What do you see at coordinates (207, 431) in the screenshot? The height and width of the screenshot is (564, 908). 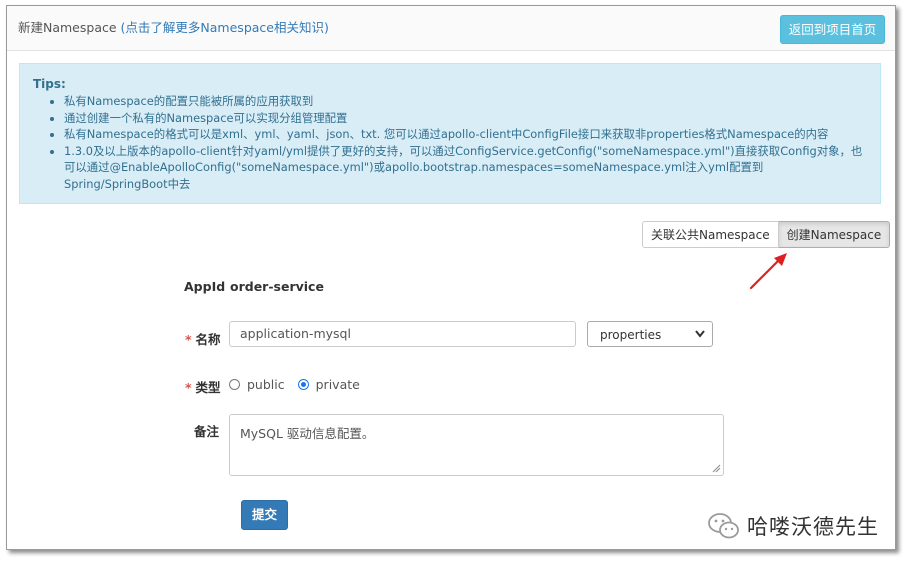 I see `comment-label: 备注` at bounding box center [207, 431].